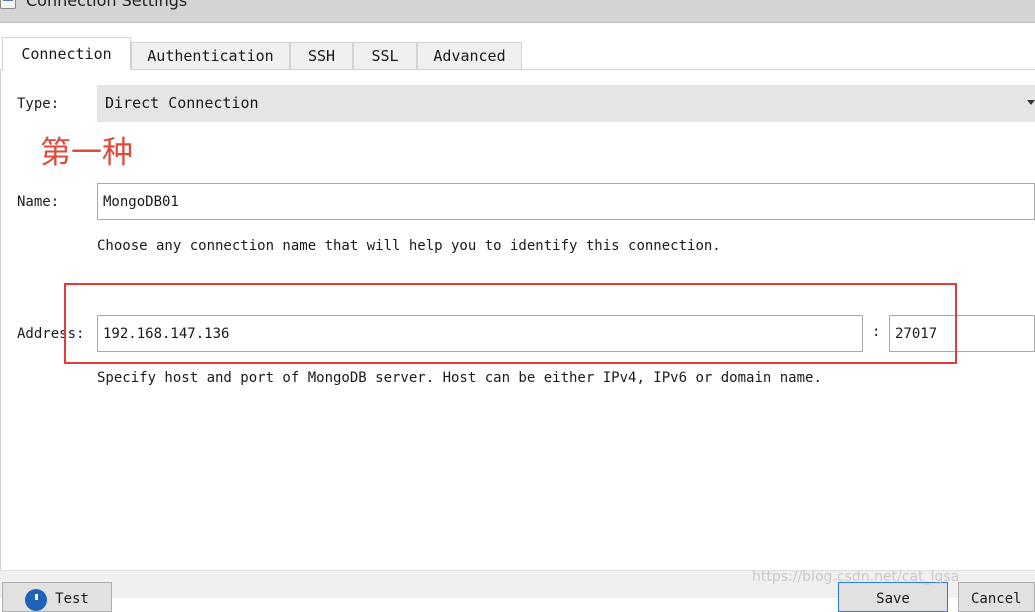 This screenshot has height=612, width=1035. What do you see at coordinates (38, 202) in the screenshot?
I see `name-label: Name:` at bounding box center [38, 202].